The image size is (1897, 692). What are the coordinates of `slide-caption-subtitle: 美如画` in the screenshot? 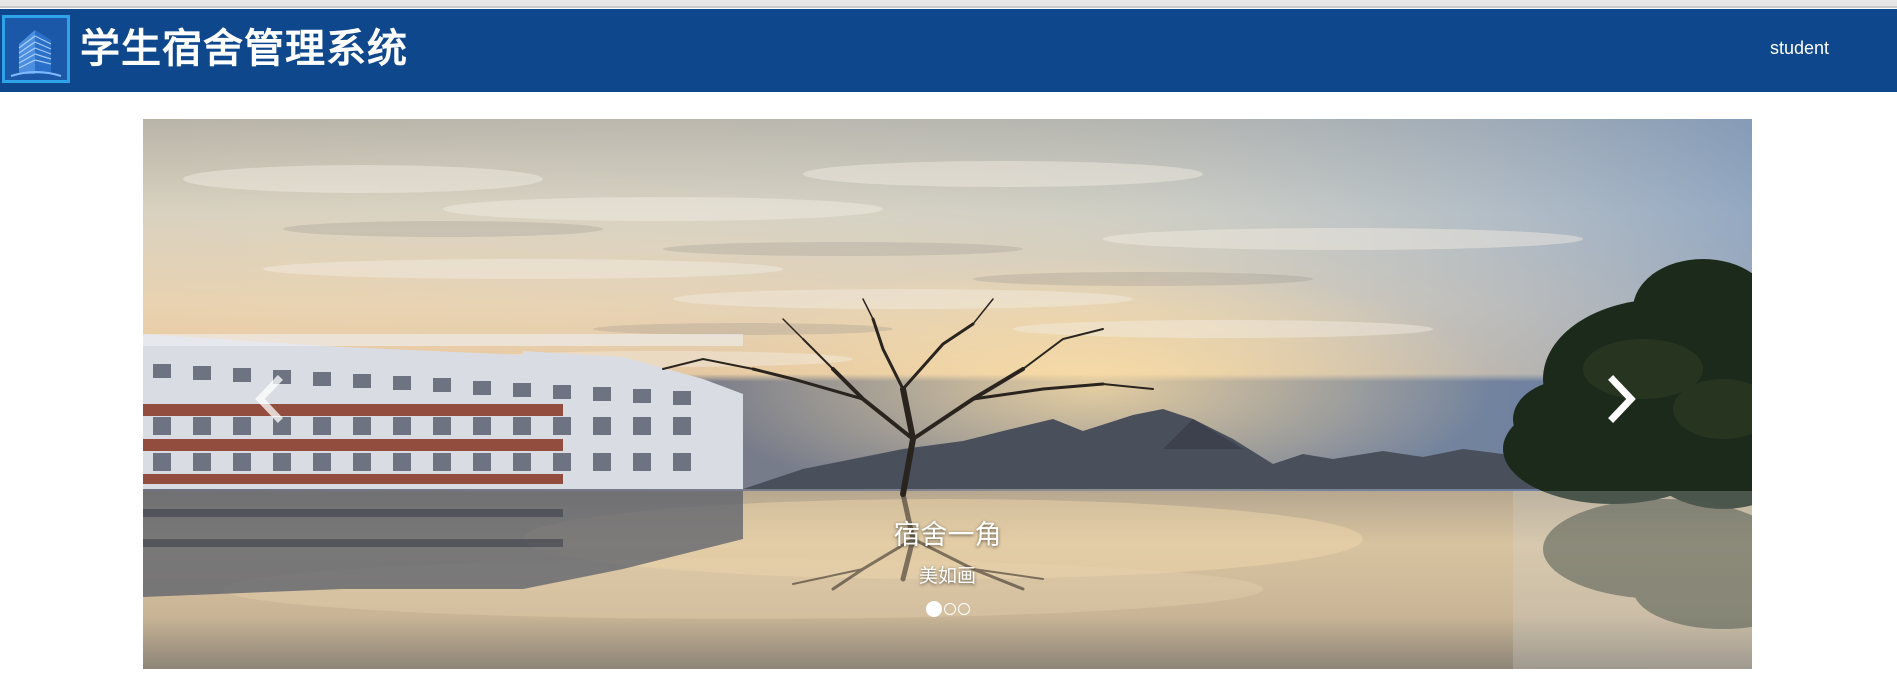 It's located at (947, 576).